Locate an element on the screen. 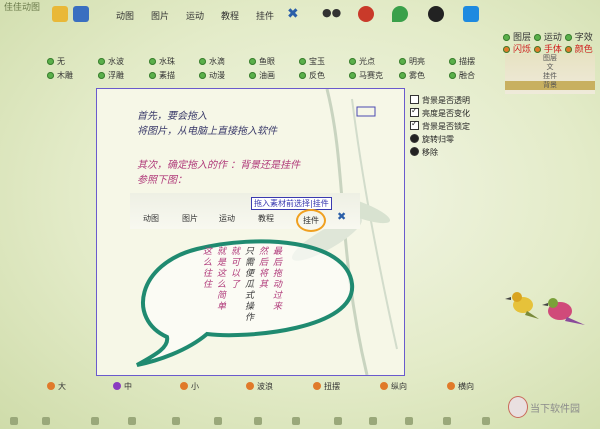  menu-dongtu: 动图 is located at coordinates (125, 15).